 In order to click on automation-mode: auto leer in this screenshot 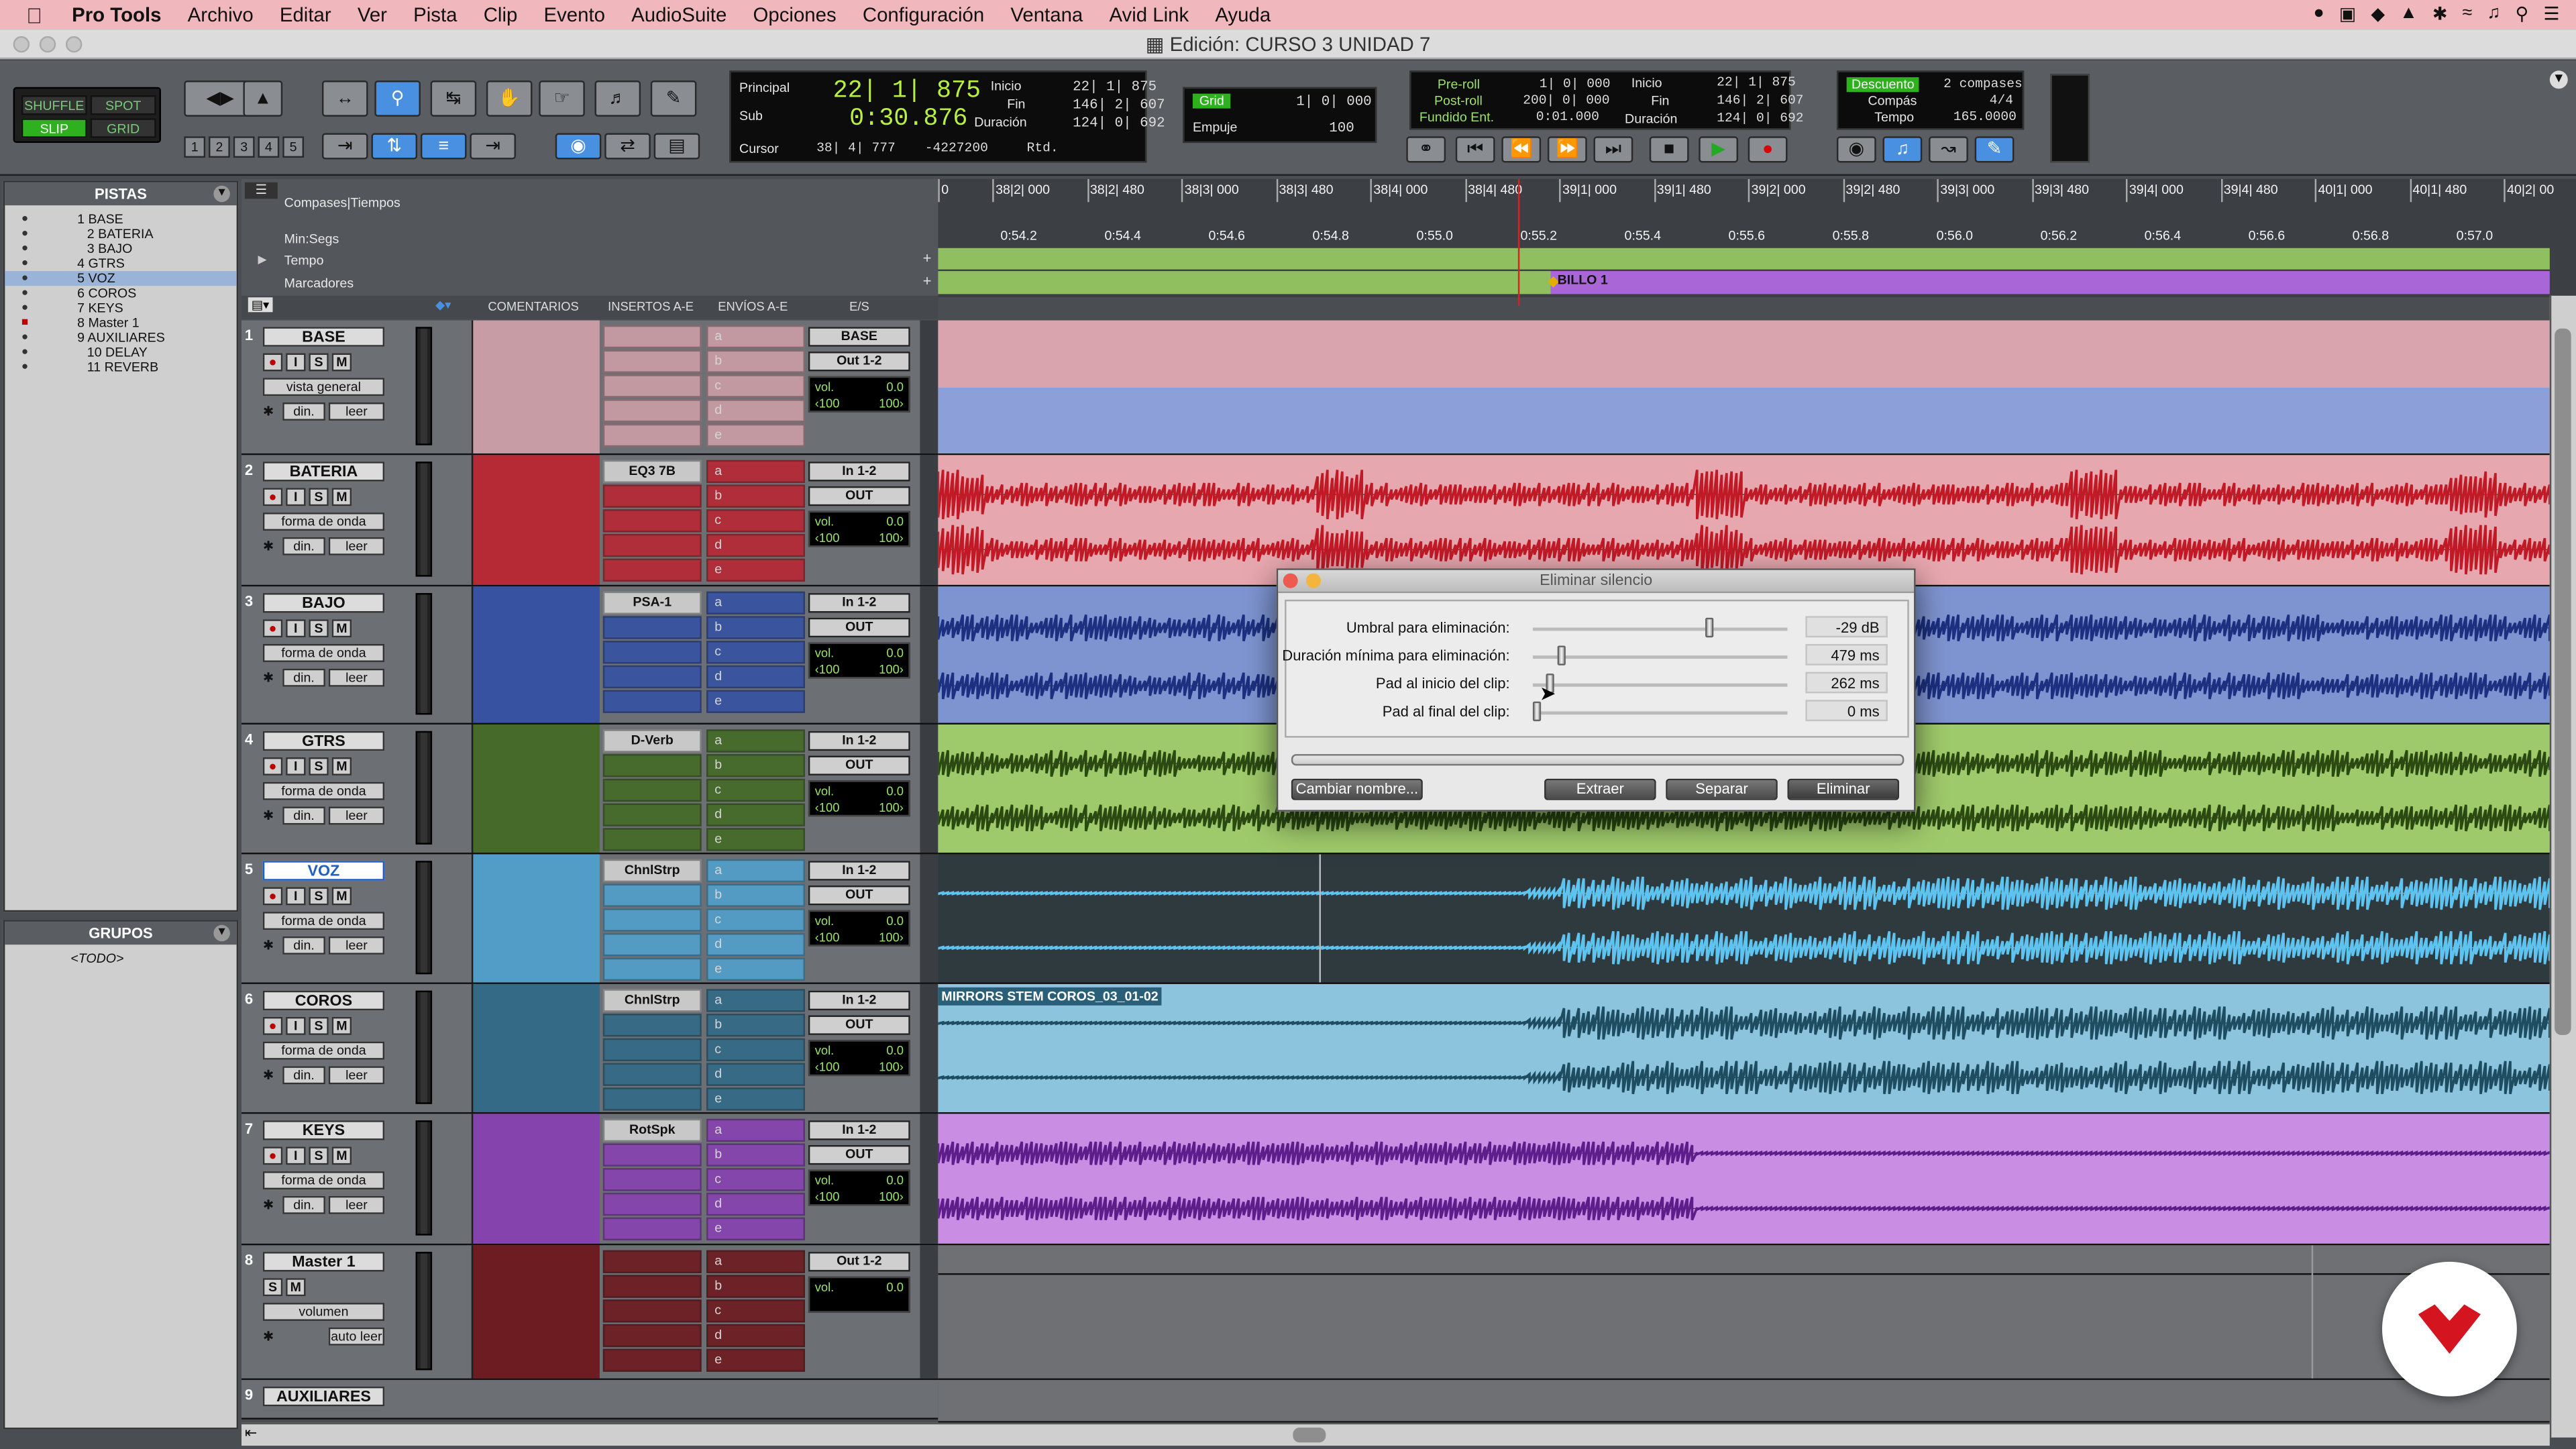, I will do `click(356, 1336)`.